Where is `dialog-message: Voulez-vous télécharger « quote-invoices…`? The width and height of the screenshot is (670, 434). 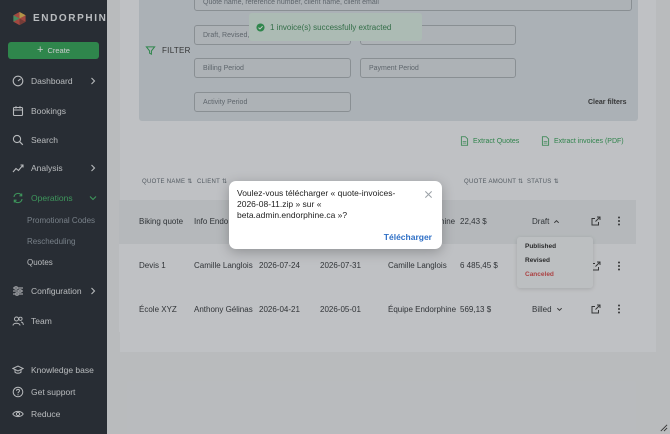 dialog-message: Voulez-vous télécharger « quote-invoices… is located at coordinates (316, 204).